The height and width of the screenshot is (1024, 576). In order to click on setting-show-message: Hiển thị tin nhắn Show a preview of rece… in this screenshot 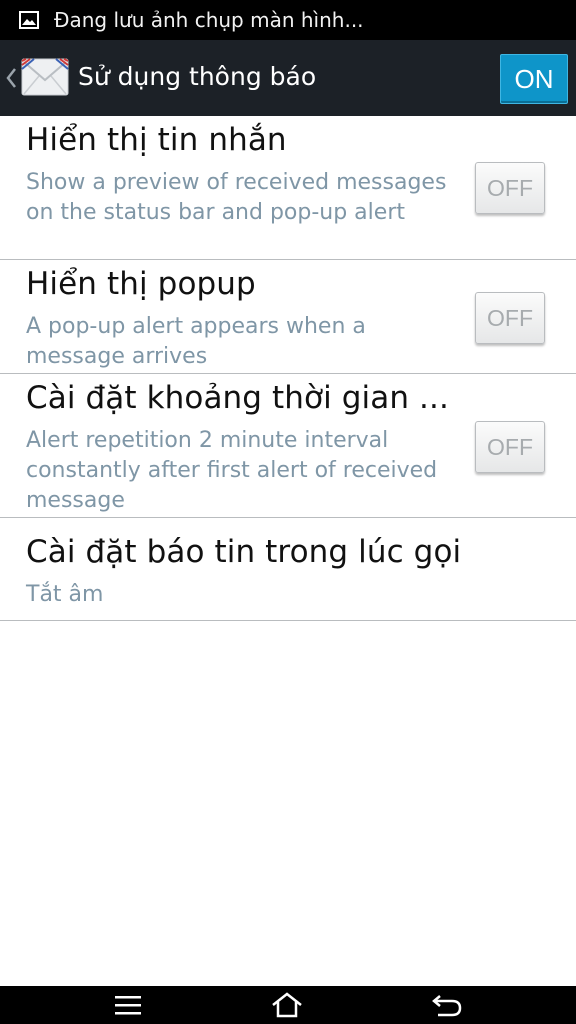, I will do `click(288, 188)`.